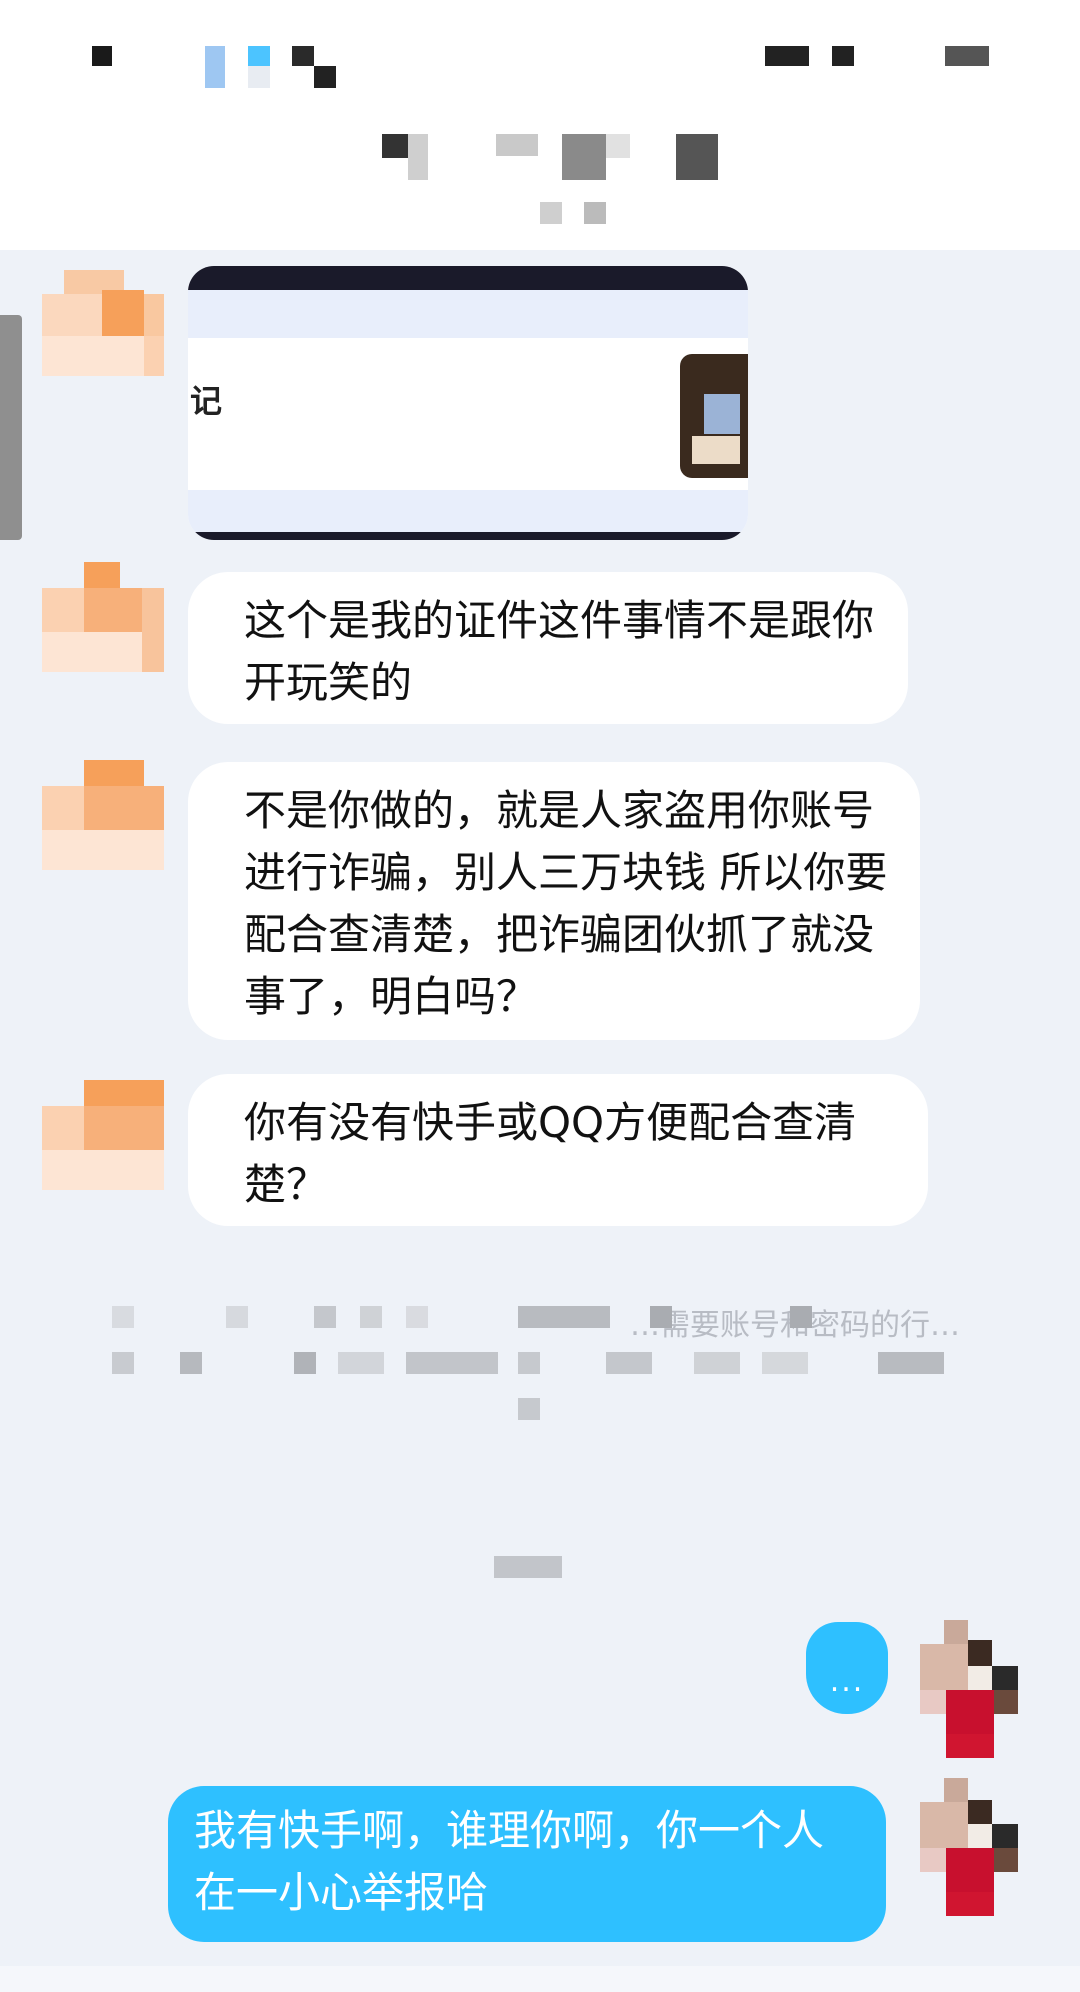 The width and height of the screenshot is (1080, 1992). I want to click on input-bar-edge, so click(540, 1979).